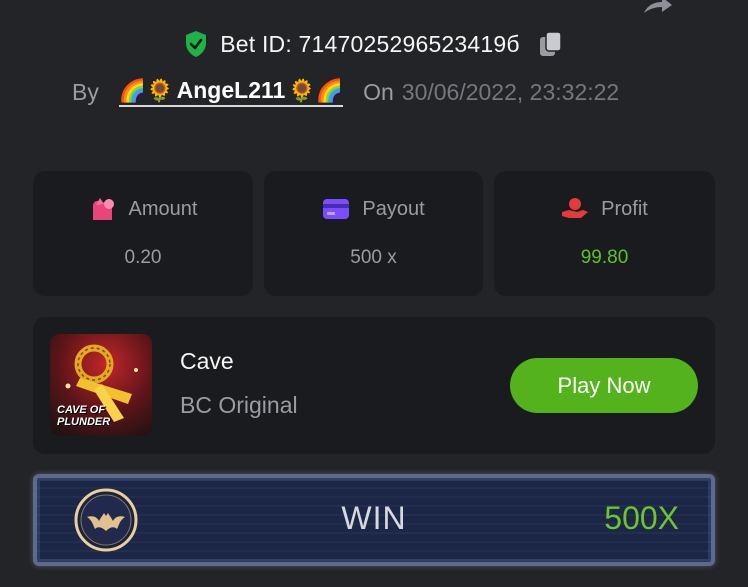 The image size is (748, 587). I want to click on profit-value: 99.80, so click(604, 257).